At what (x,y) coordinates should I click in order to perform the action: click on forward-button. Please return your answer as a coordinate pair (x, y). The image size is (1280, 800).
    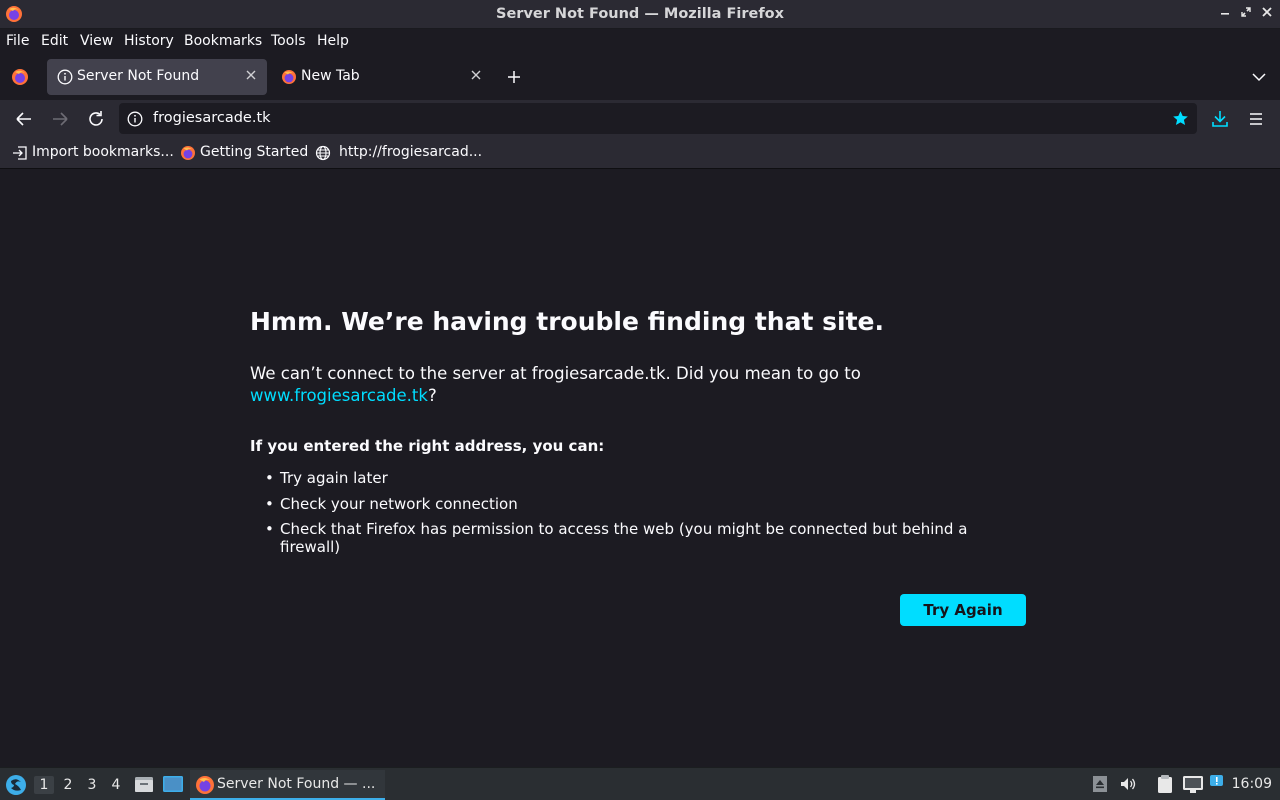
    Looking at the image, I should click on (60, 119).